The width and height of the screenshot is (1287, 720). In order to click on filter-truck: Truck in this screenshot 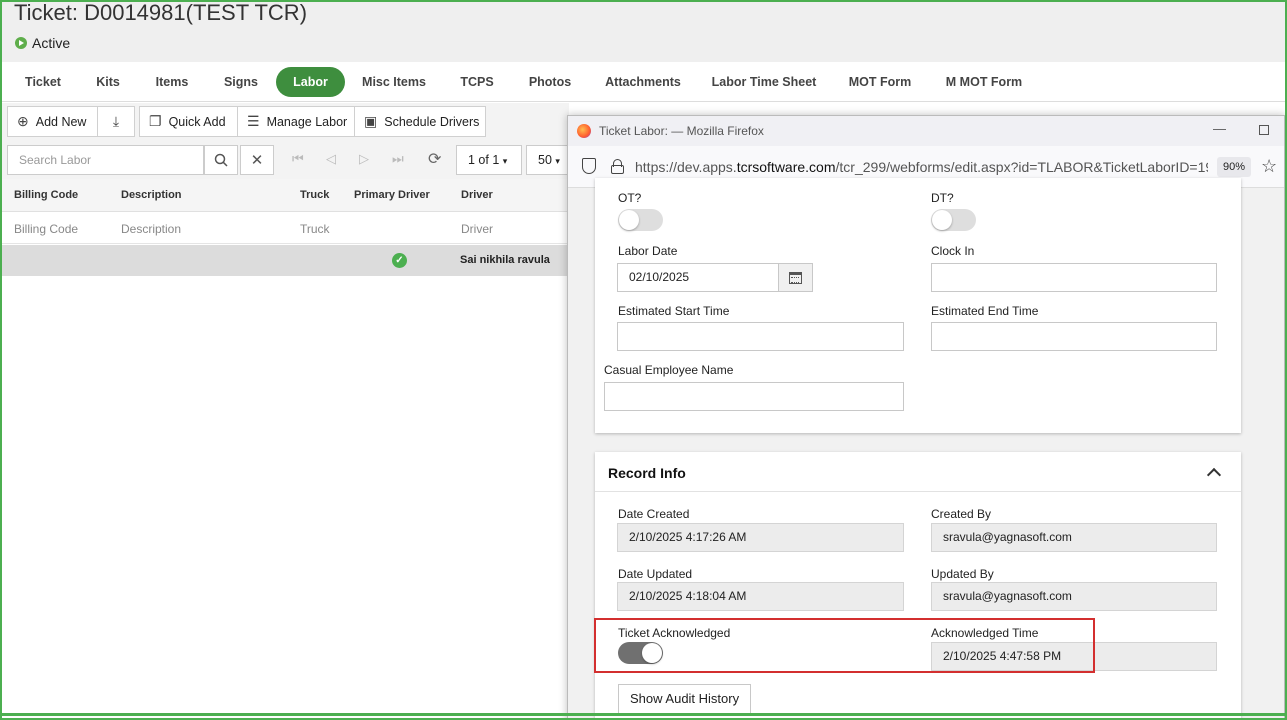, I will do `click(315, 229)`.